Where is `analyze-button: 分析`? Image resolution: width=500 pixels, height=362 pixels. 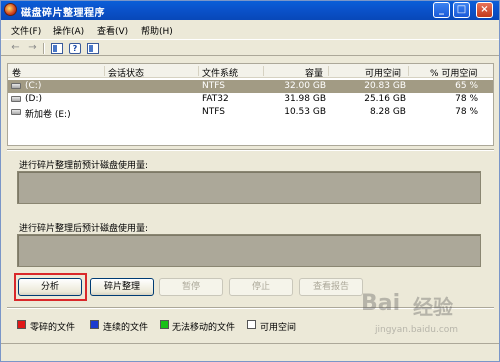 analyze-button: 分析 is located at coordinates (50, 287).